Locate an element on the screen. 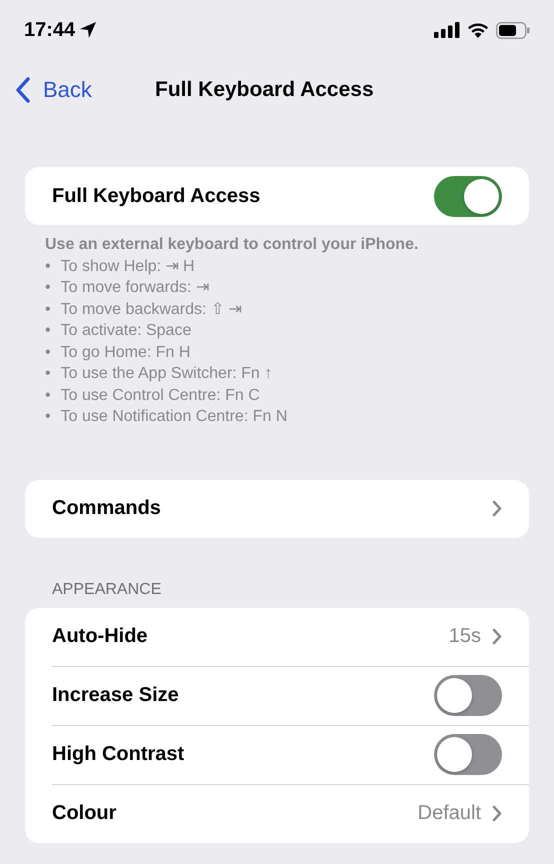 The width and height of the screenshot is (554, 864). location-arrow-icon is located at coordinates (88, 30).